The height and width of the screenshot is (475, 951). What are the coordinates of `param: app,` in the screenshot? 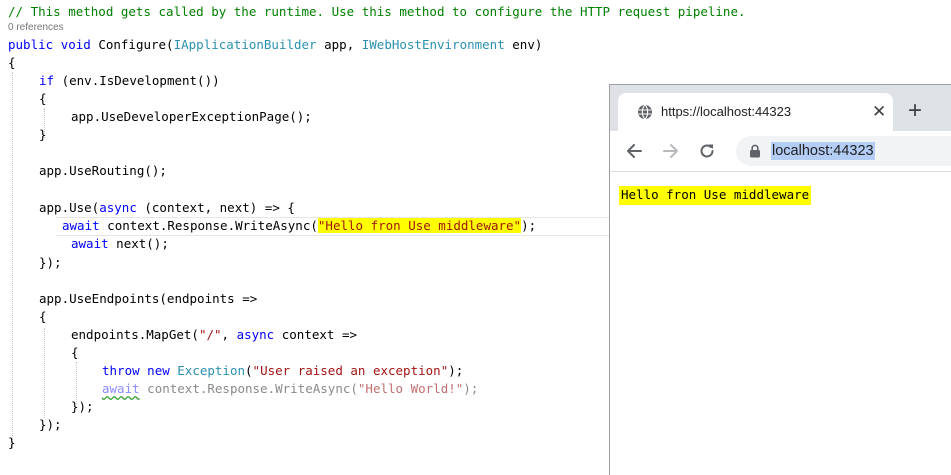 It's located at (339, 44).